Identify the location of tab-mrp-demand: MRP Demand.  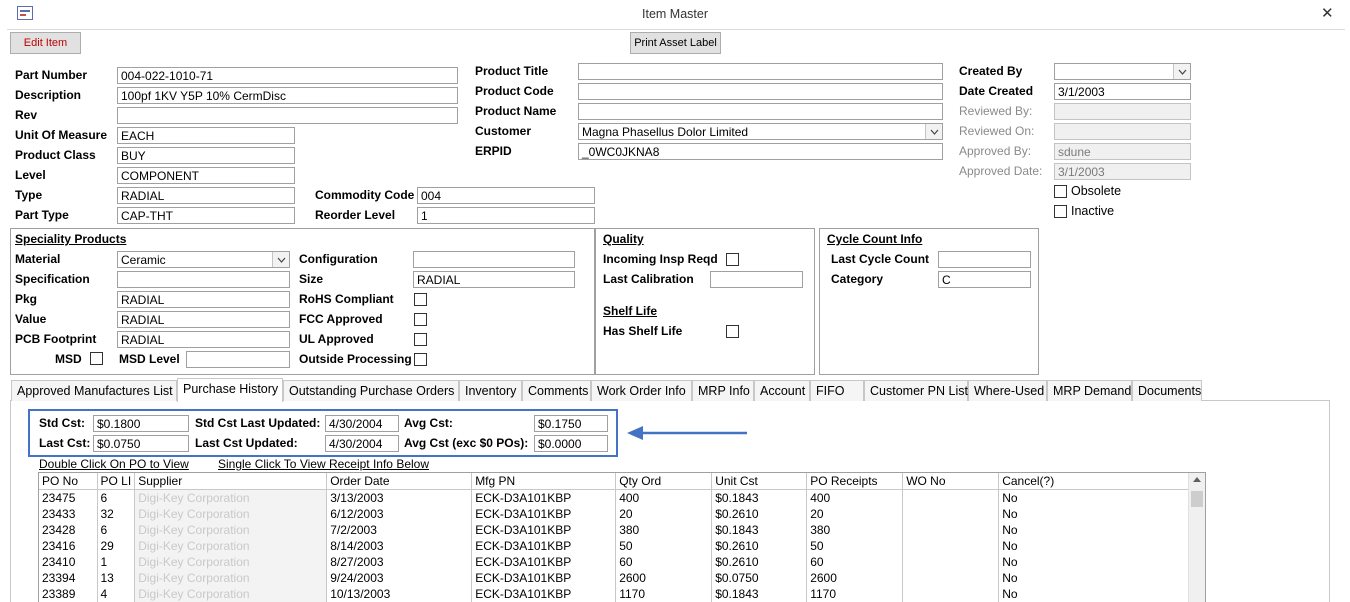
(1089, 390).